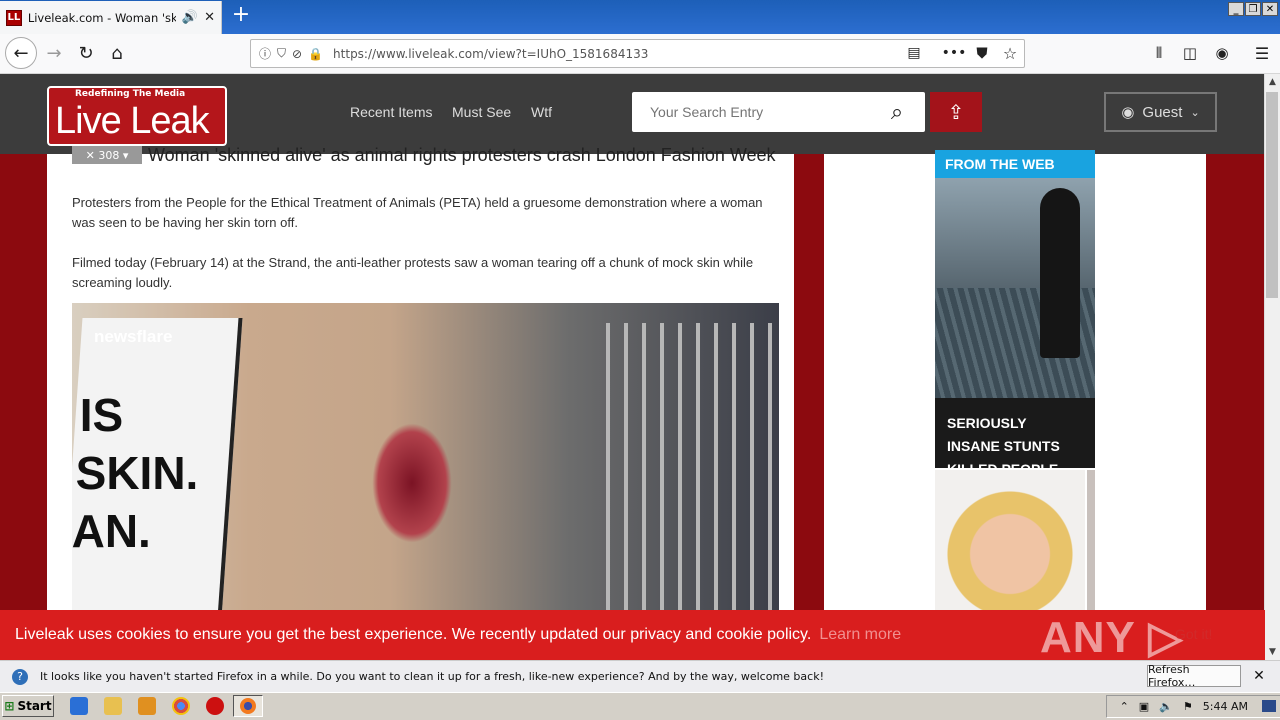  What do you see at coordinates (52, 382) in the screenshot?
I see `content-border` at bounding box center [52, 382].